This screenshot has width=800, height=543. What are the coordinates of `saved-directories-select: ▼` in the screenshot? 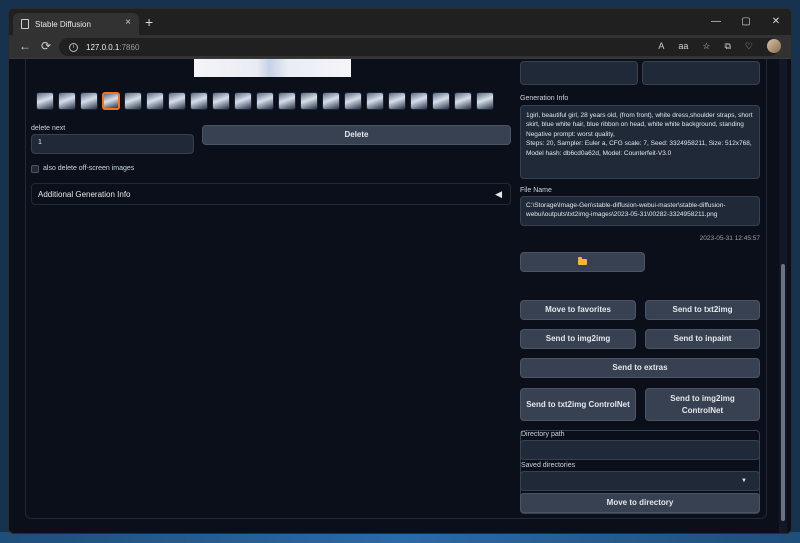 It's located at (640, 481).